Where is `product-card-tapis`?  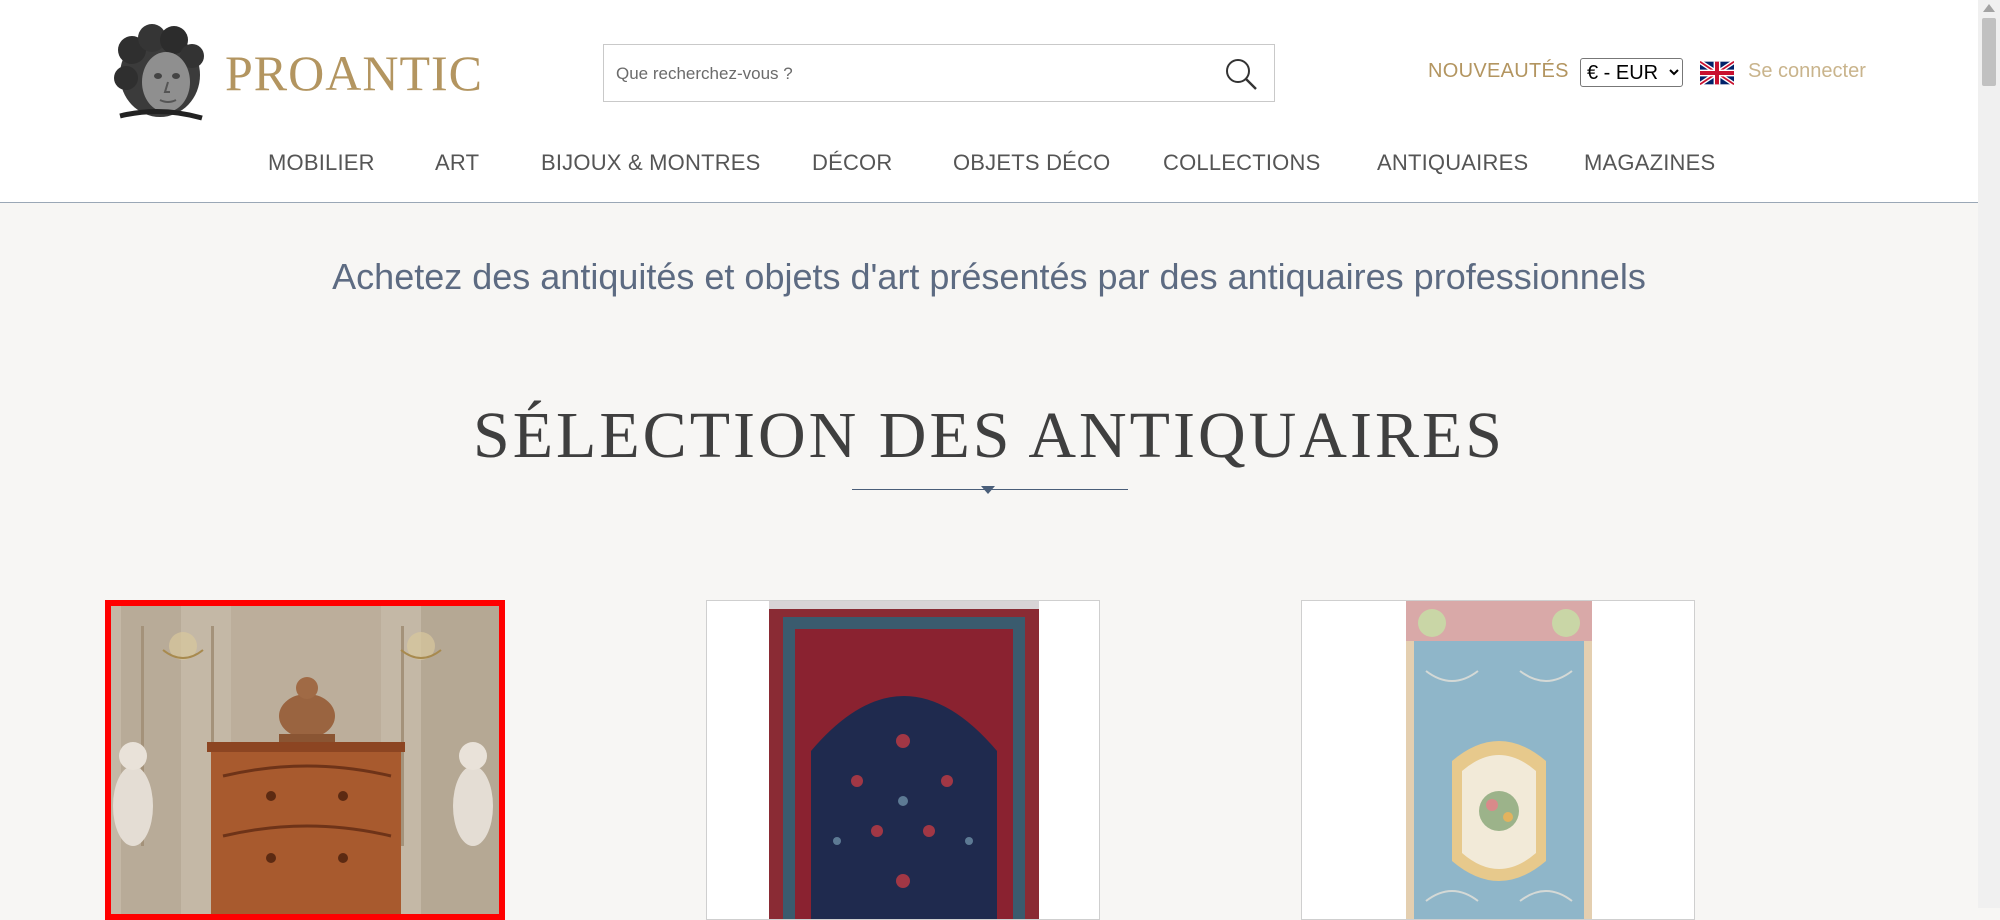
product-card-tapis is located at coordinates (903, 760).